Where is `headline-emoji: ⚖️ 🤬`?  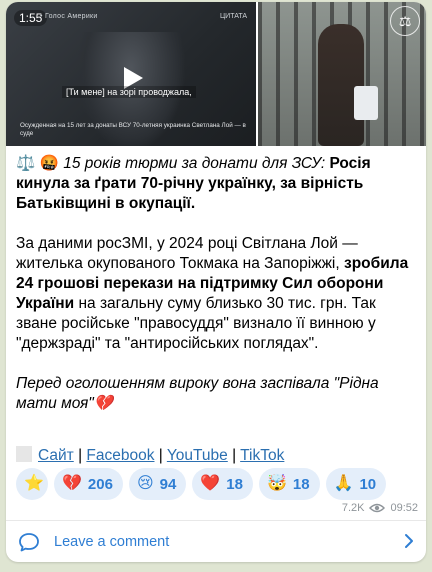 headline-emoji: ⚖️ 🤬 is located at coordinates (37, 163).